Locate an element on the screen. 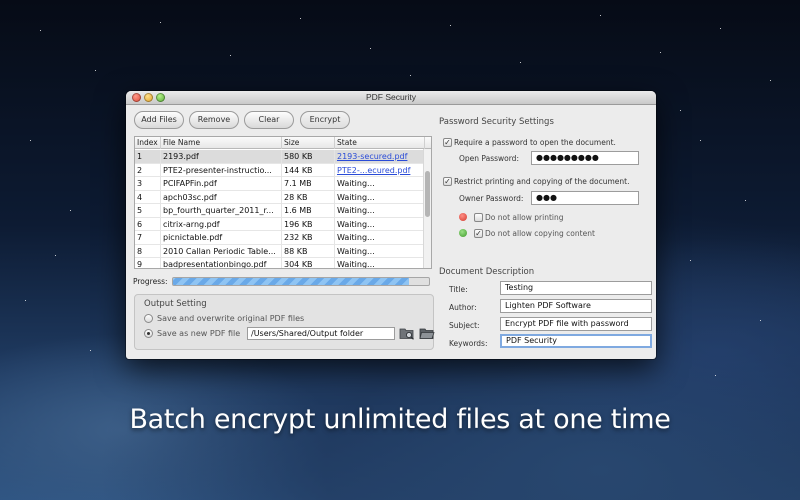 The image size is (800, 500). cell-file-name: 2193.pdf is located at coordinates (221, 156).